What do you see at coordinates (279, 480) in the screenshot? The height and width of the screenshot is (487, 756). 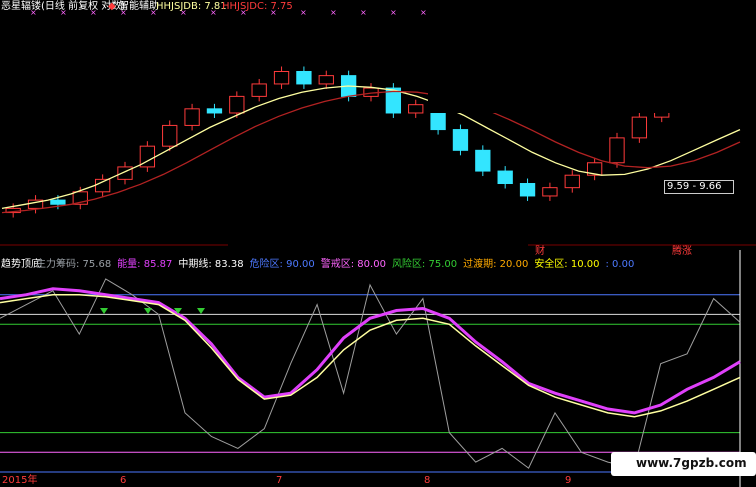 I see `x-axis-tick-label: 7` at bounding box center [279, 480].